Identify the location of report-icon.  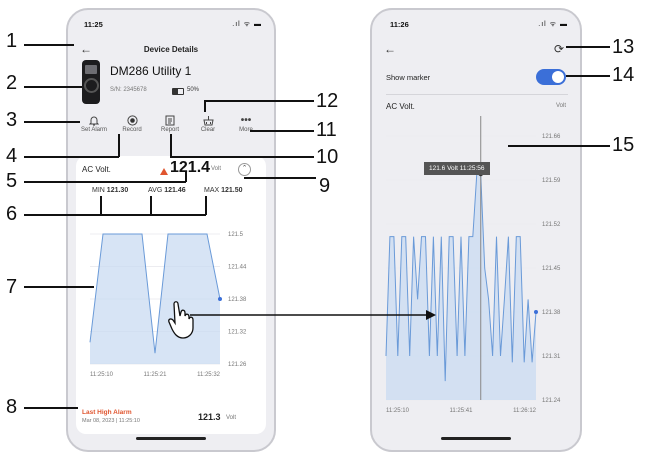
(170, 120).